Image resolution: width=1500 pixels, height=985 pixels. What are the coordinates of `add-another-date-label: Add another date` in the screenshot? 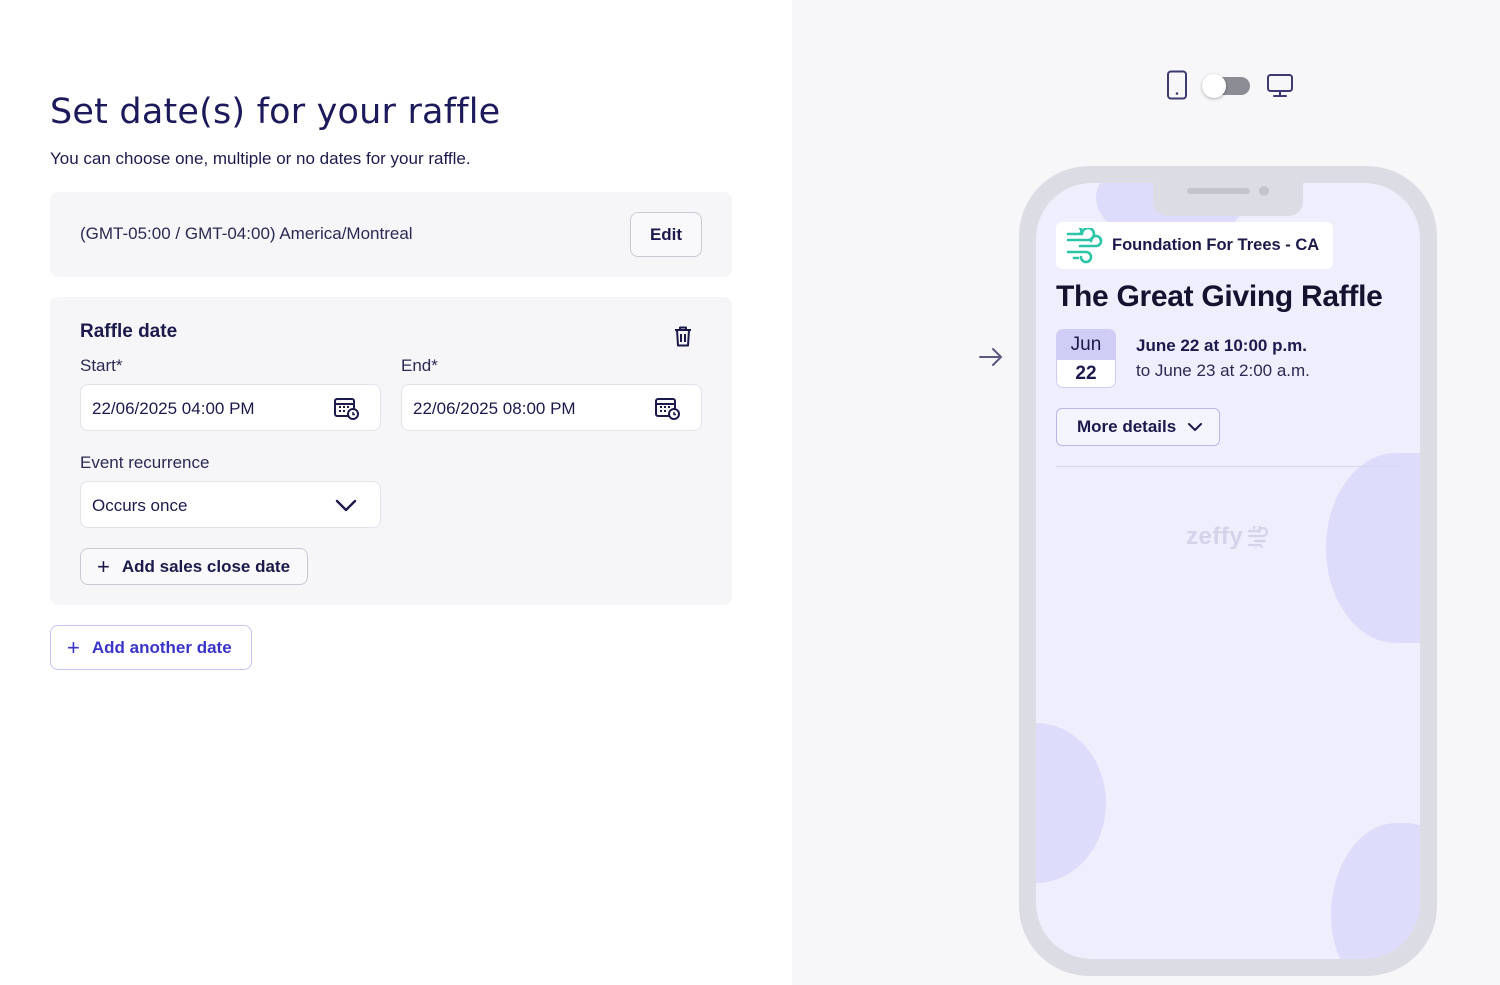 It's located at (161, 647).